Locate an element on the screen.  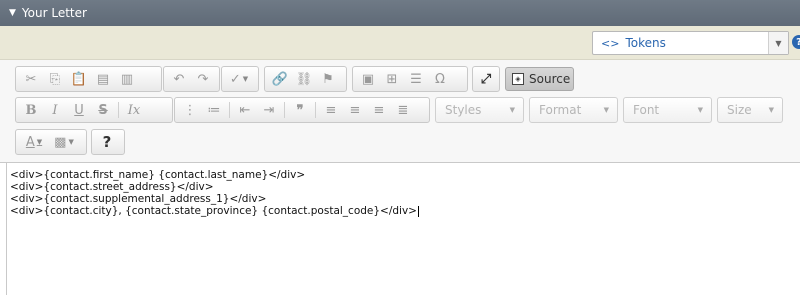
color-group: A ▼ ▩ ▼ is located at coordinates (51, 142).